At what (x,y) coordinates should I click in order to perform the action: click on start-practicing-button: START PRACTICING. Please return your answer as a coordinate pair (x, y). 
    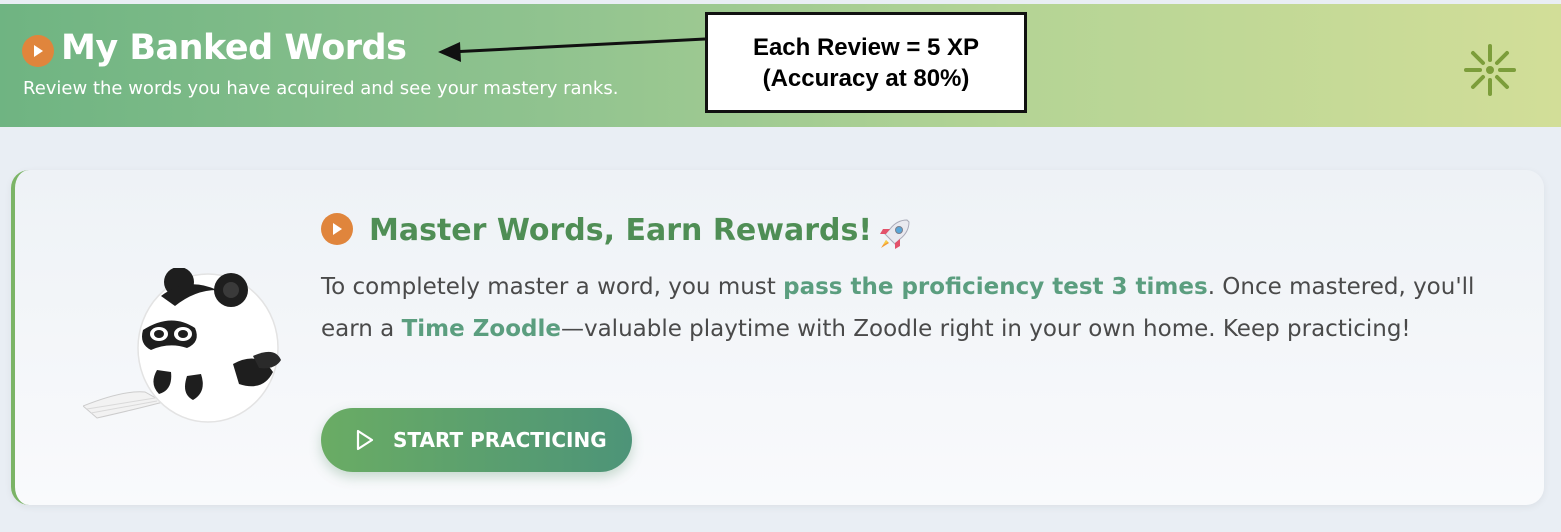
    Looking at the image, I should click on (476, 440).